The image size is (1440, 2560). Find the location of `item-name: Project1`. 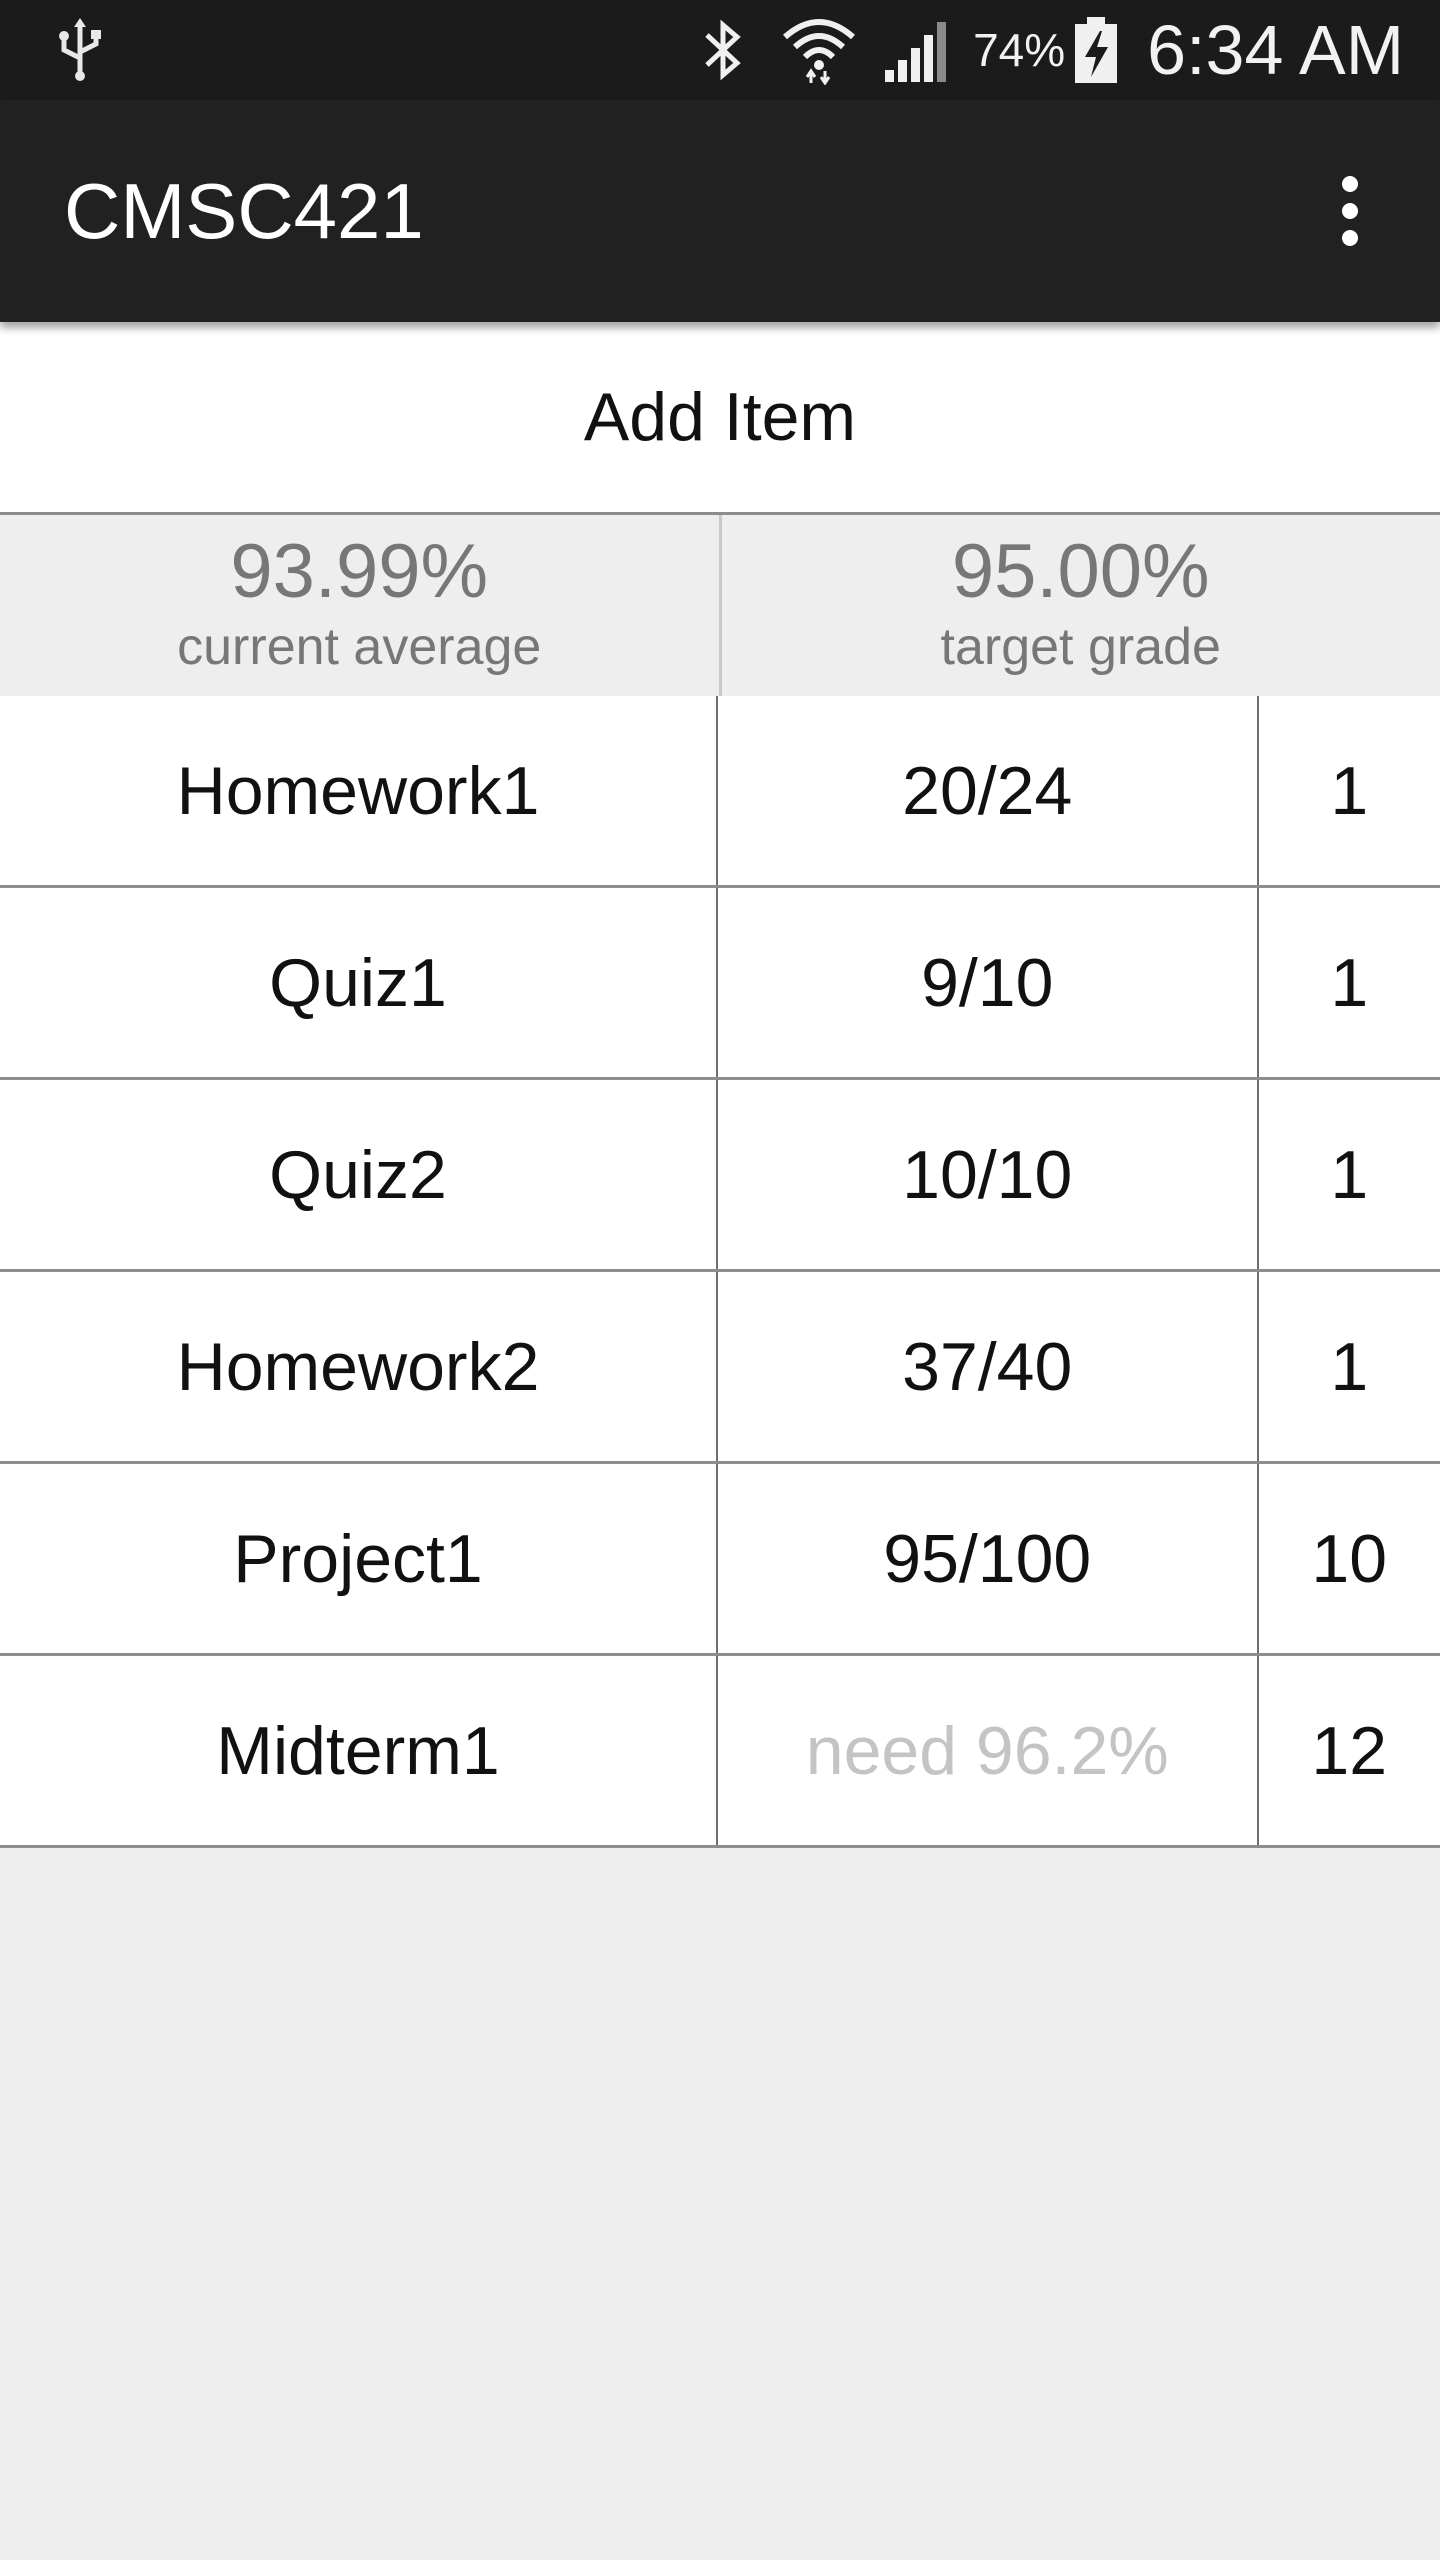

item-name: Project1 is located at coordinates (358, 1558).